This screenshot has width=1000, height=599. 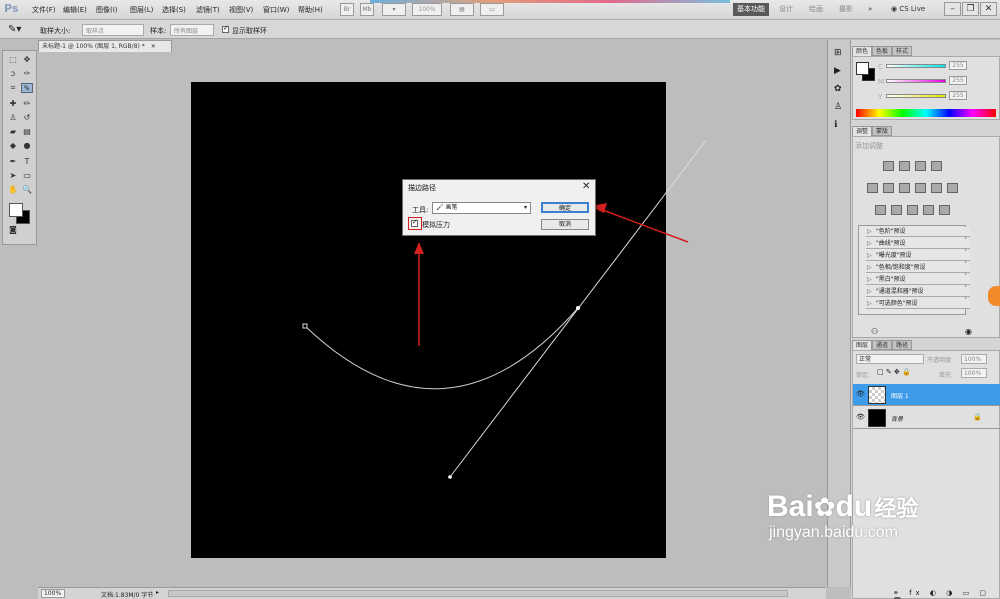 I want to click on invert-icon, so click(x=880, y=210).